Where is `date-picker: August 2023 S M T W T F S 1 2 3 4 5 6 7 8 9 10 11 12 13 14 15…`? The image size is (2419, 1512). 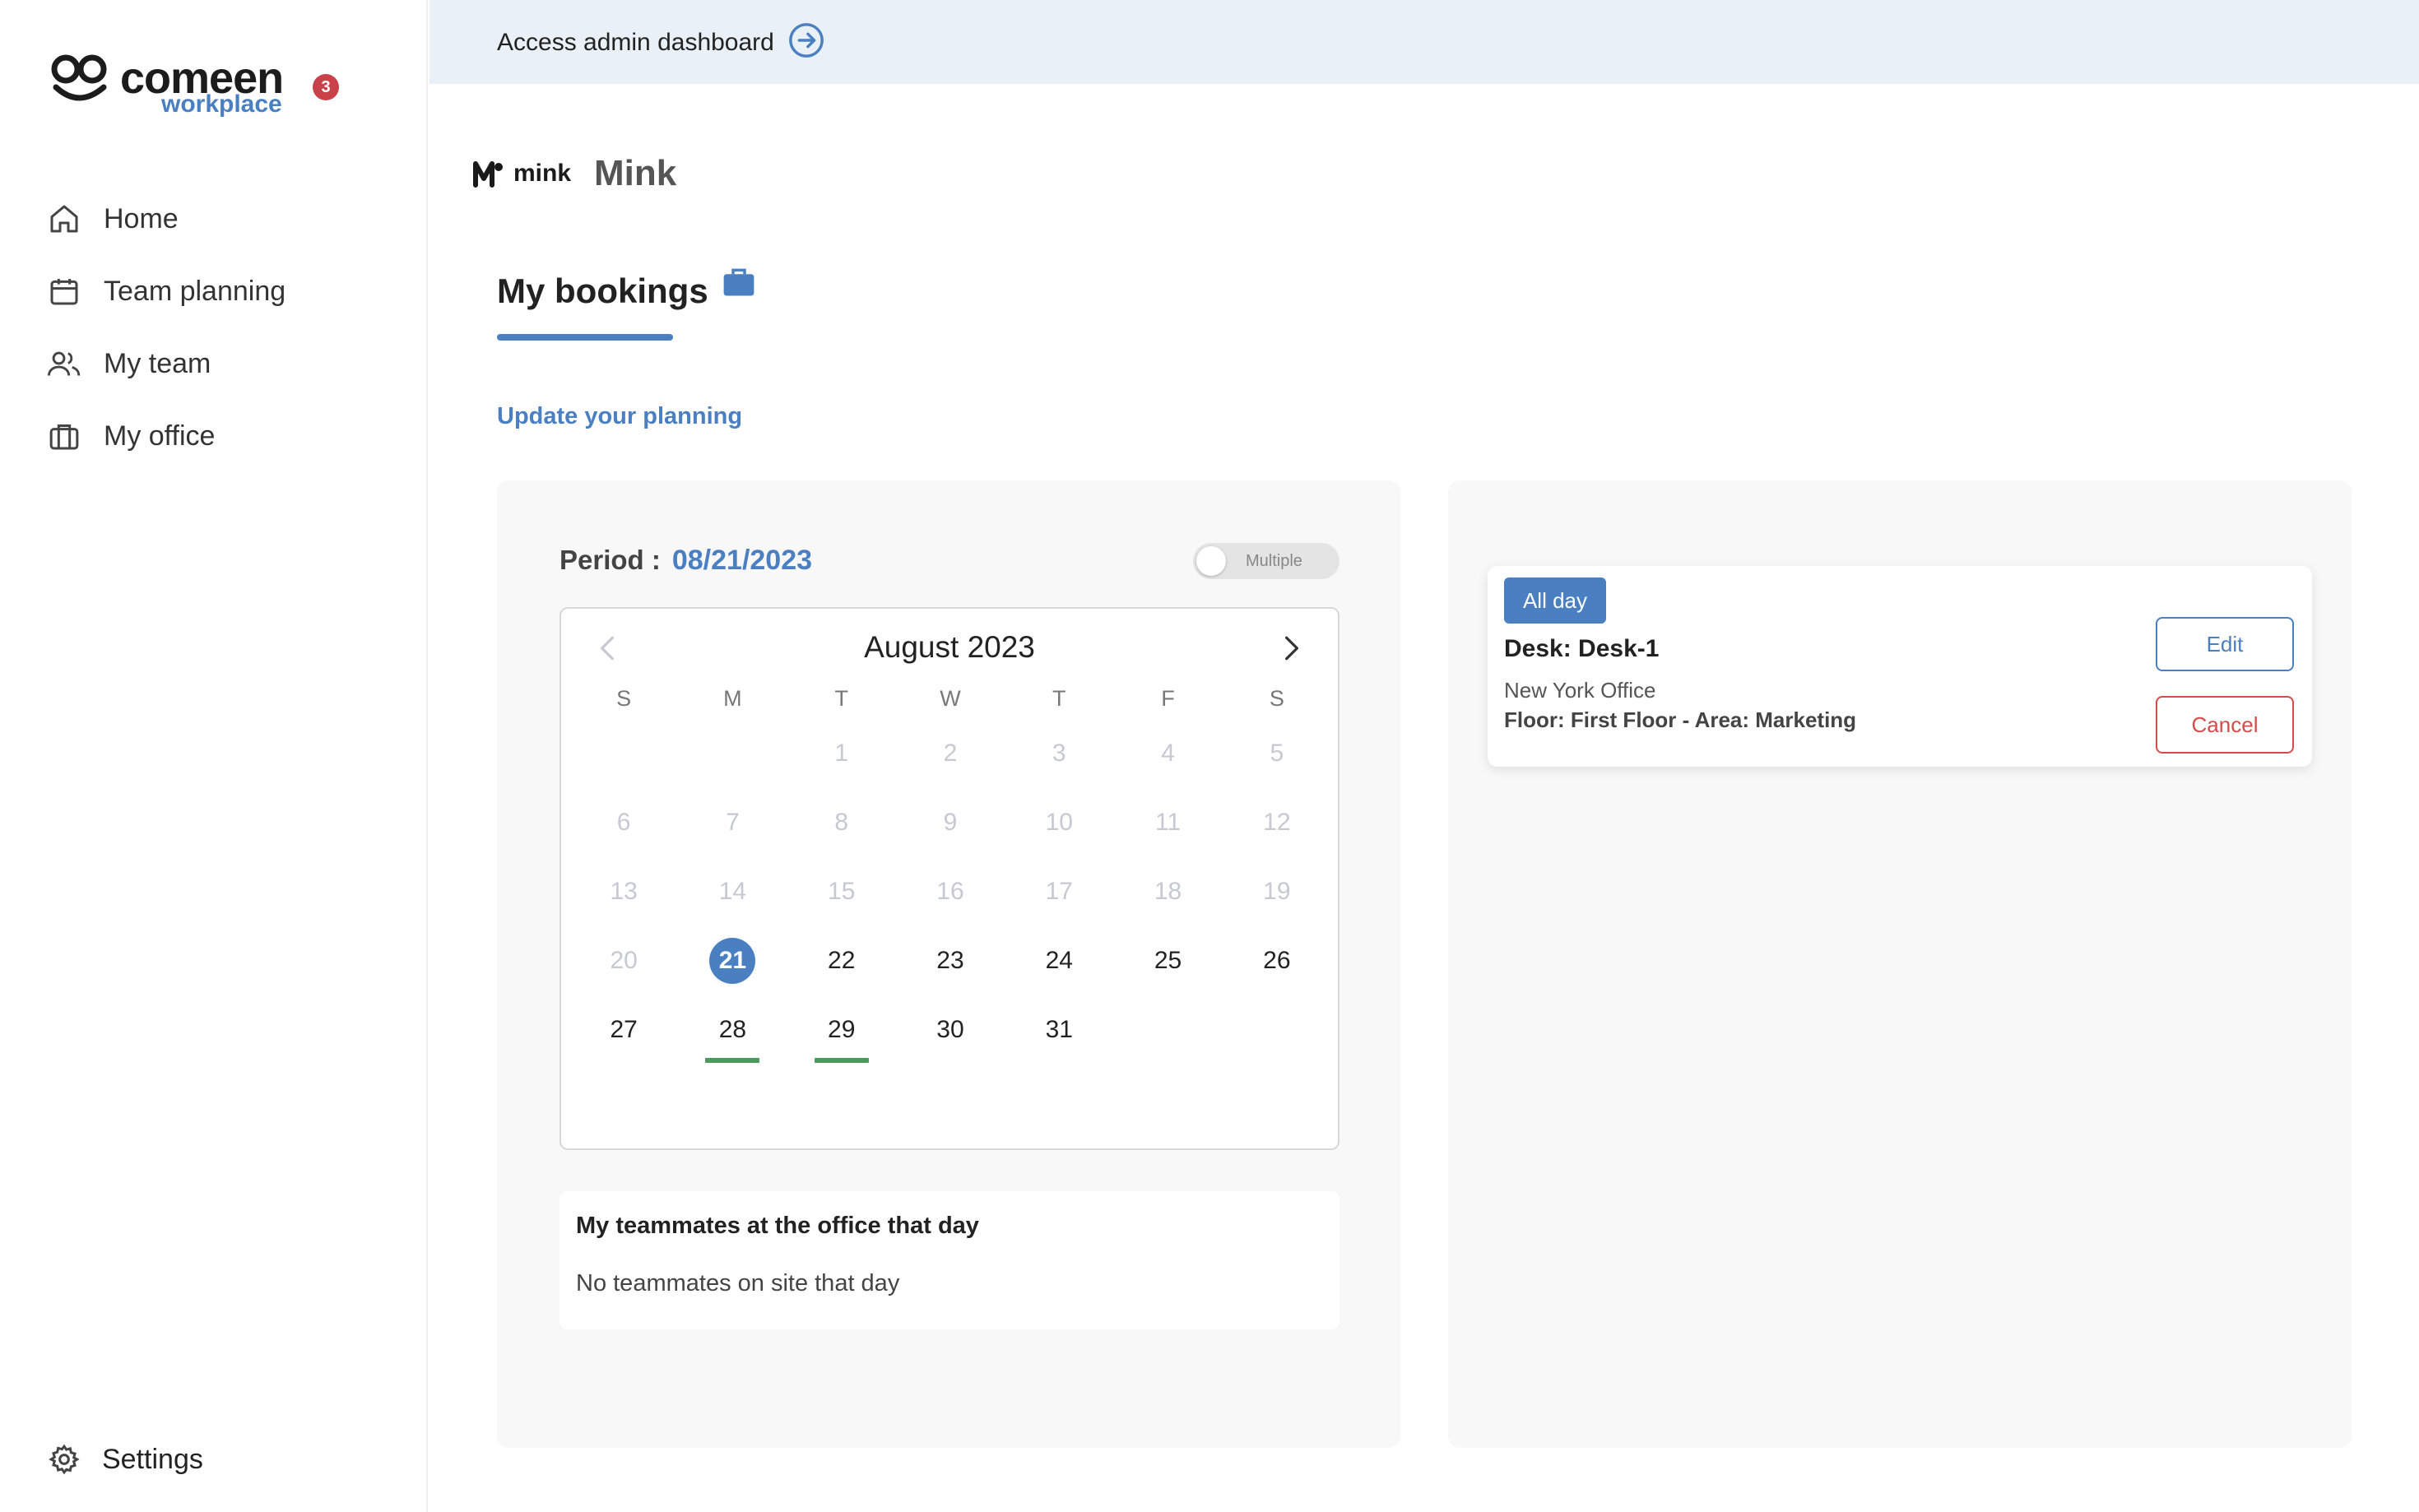 date-picker: August 2023 S M T W T F S 1 2 3 4 5 6 7 8 9 10 11 12 13 14 15… is located at coordinates (950, 878).